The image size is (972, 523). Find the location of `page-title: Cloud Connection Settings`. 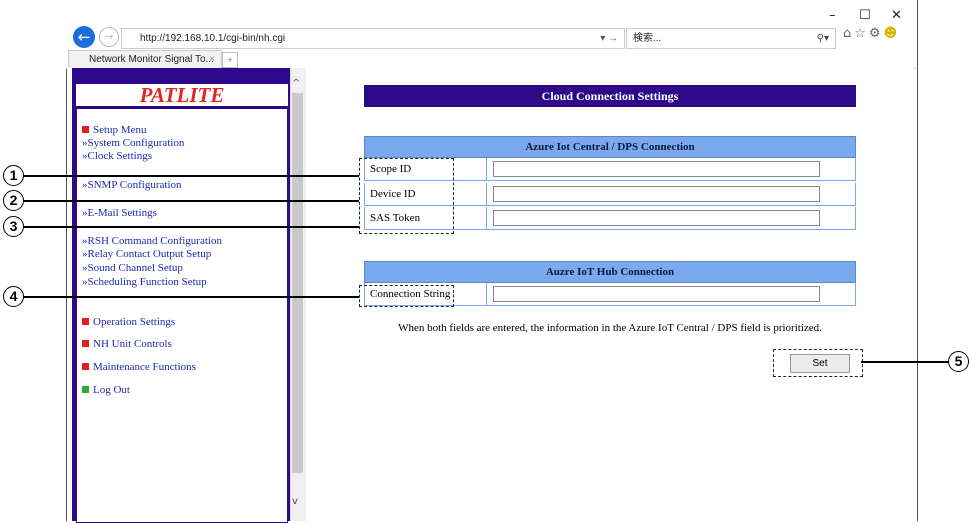

page-title: Cloud Connection Settings is located at coordinates (610, 96).